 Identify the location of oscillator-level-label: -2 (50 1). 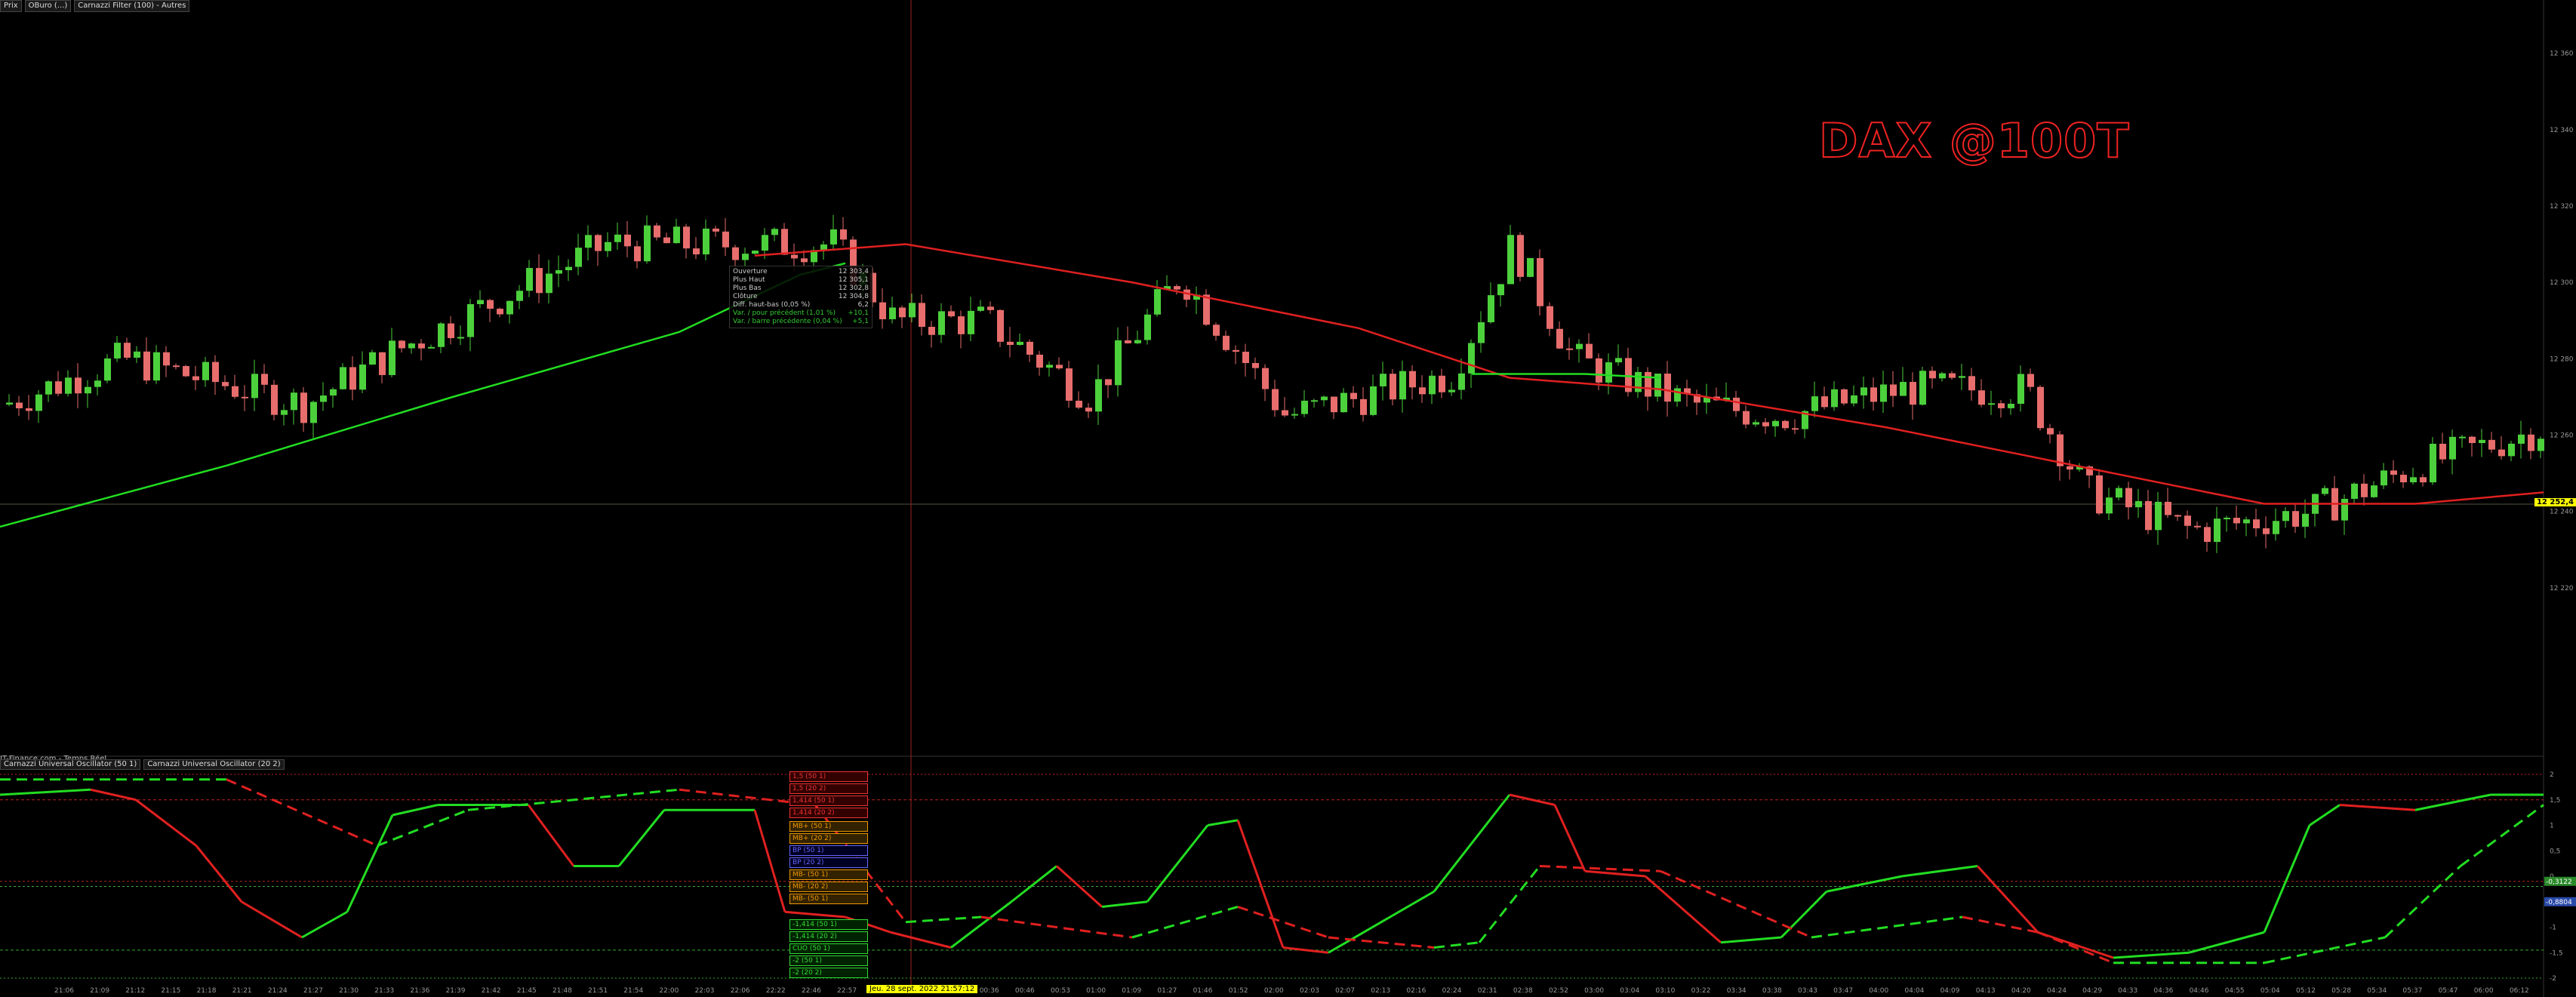
(829, 960).